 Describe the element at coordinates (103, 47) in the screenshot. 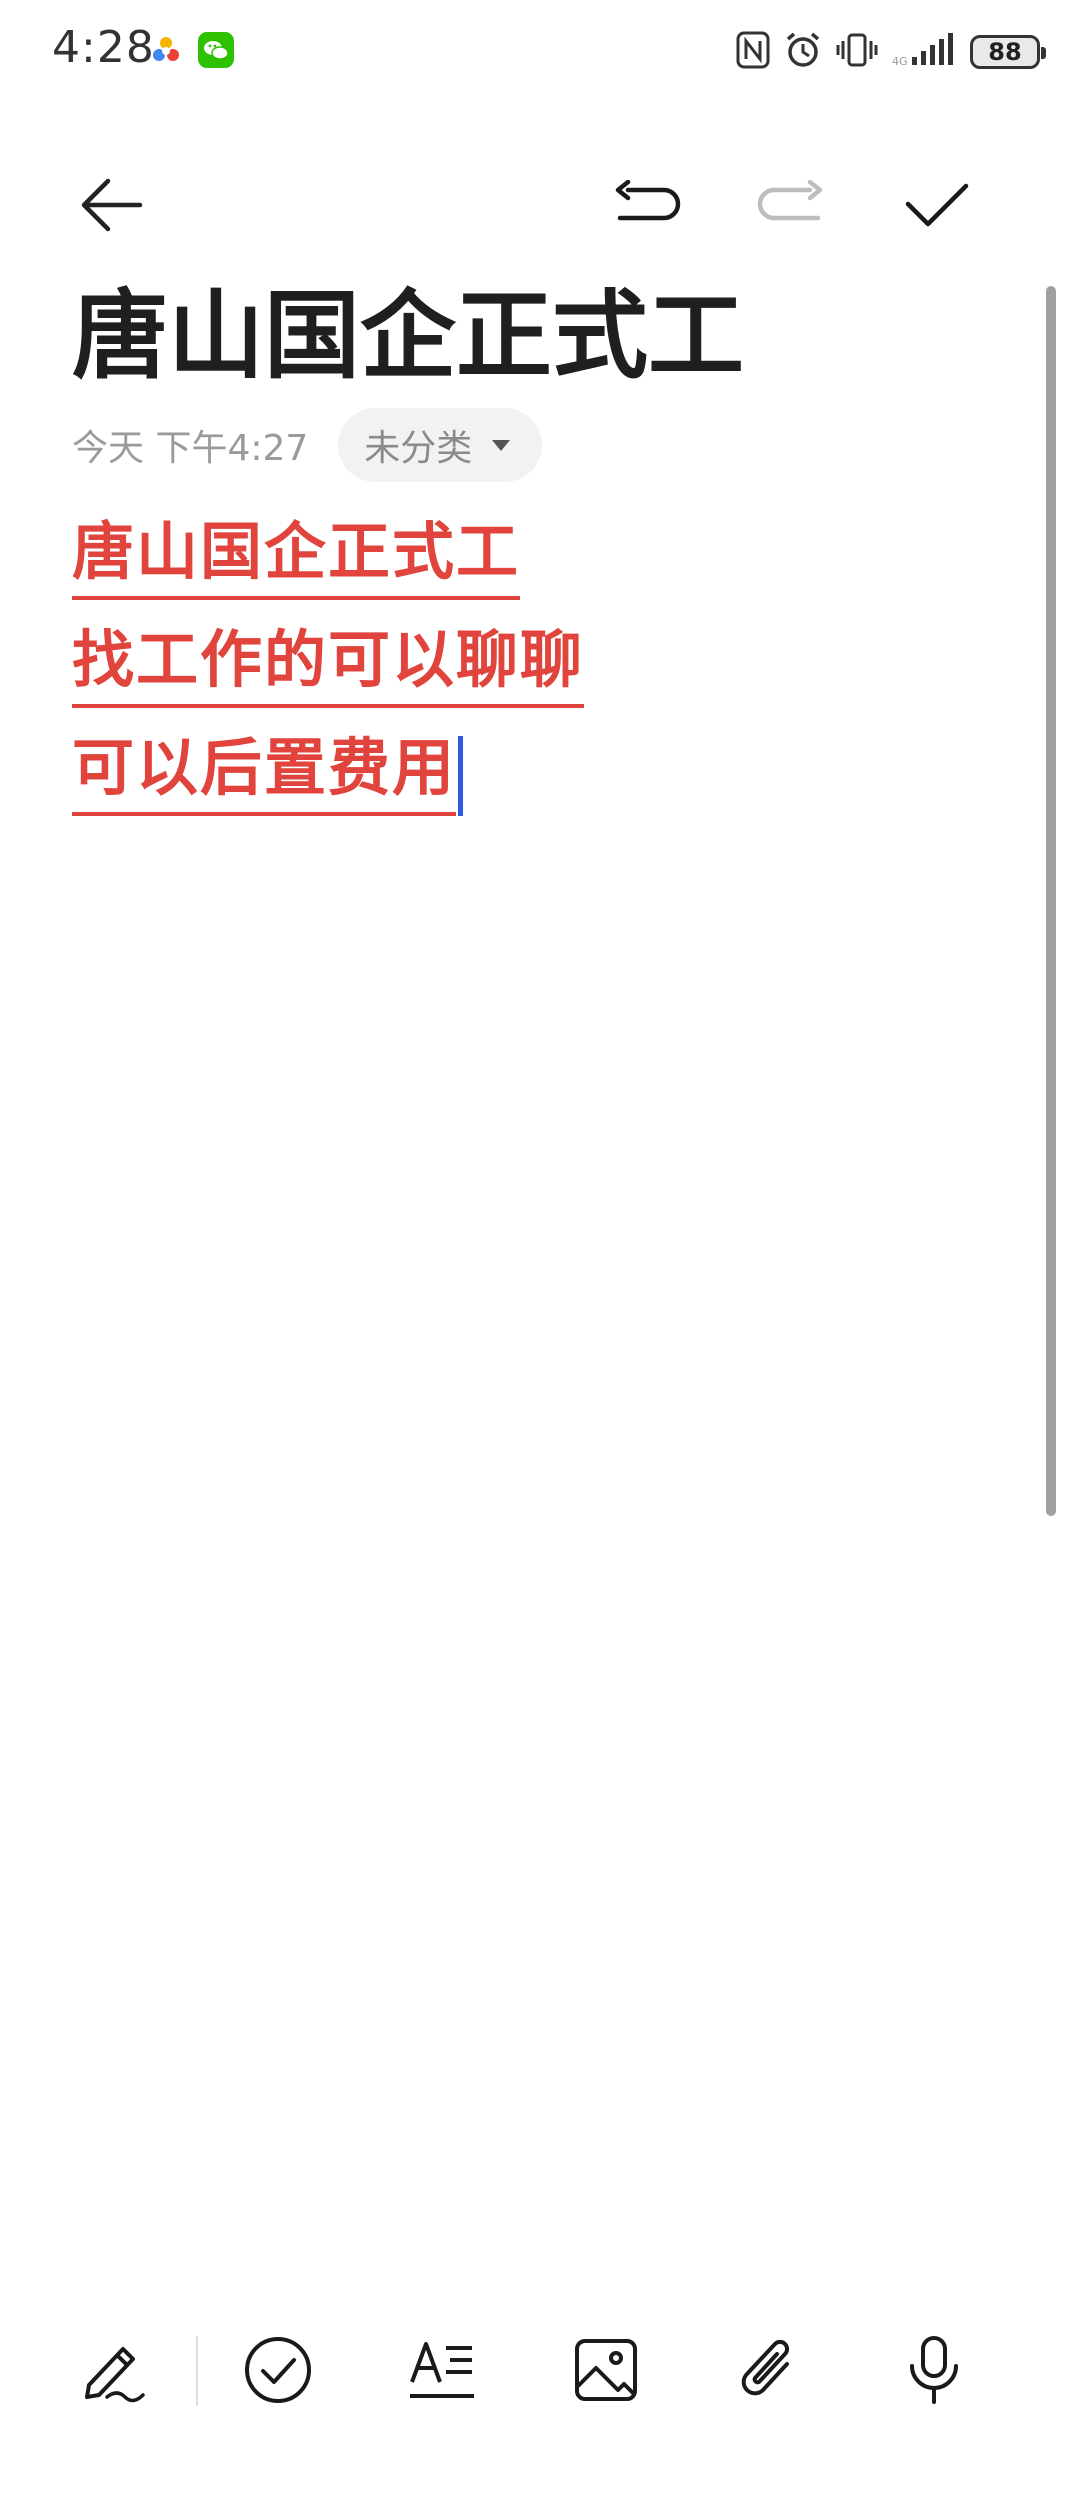

I see `status-time: 4:28` at that location.